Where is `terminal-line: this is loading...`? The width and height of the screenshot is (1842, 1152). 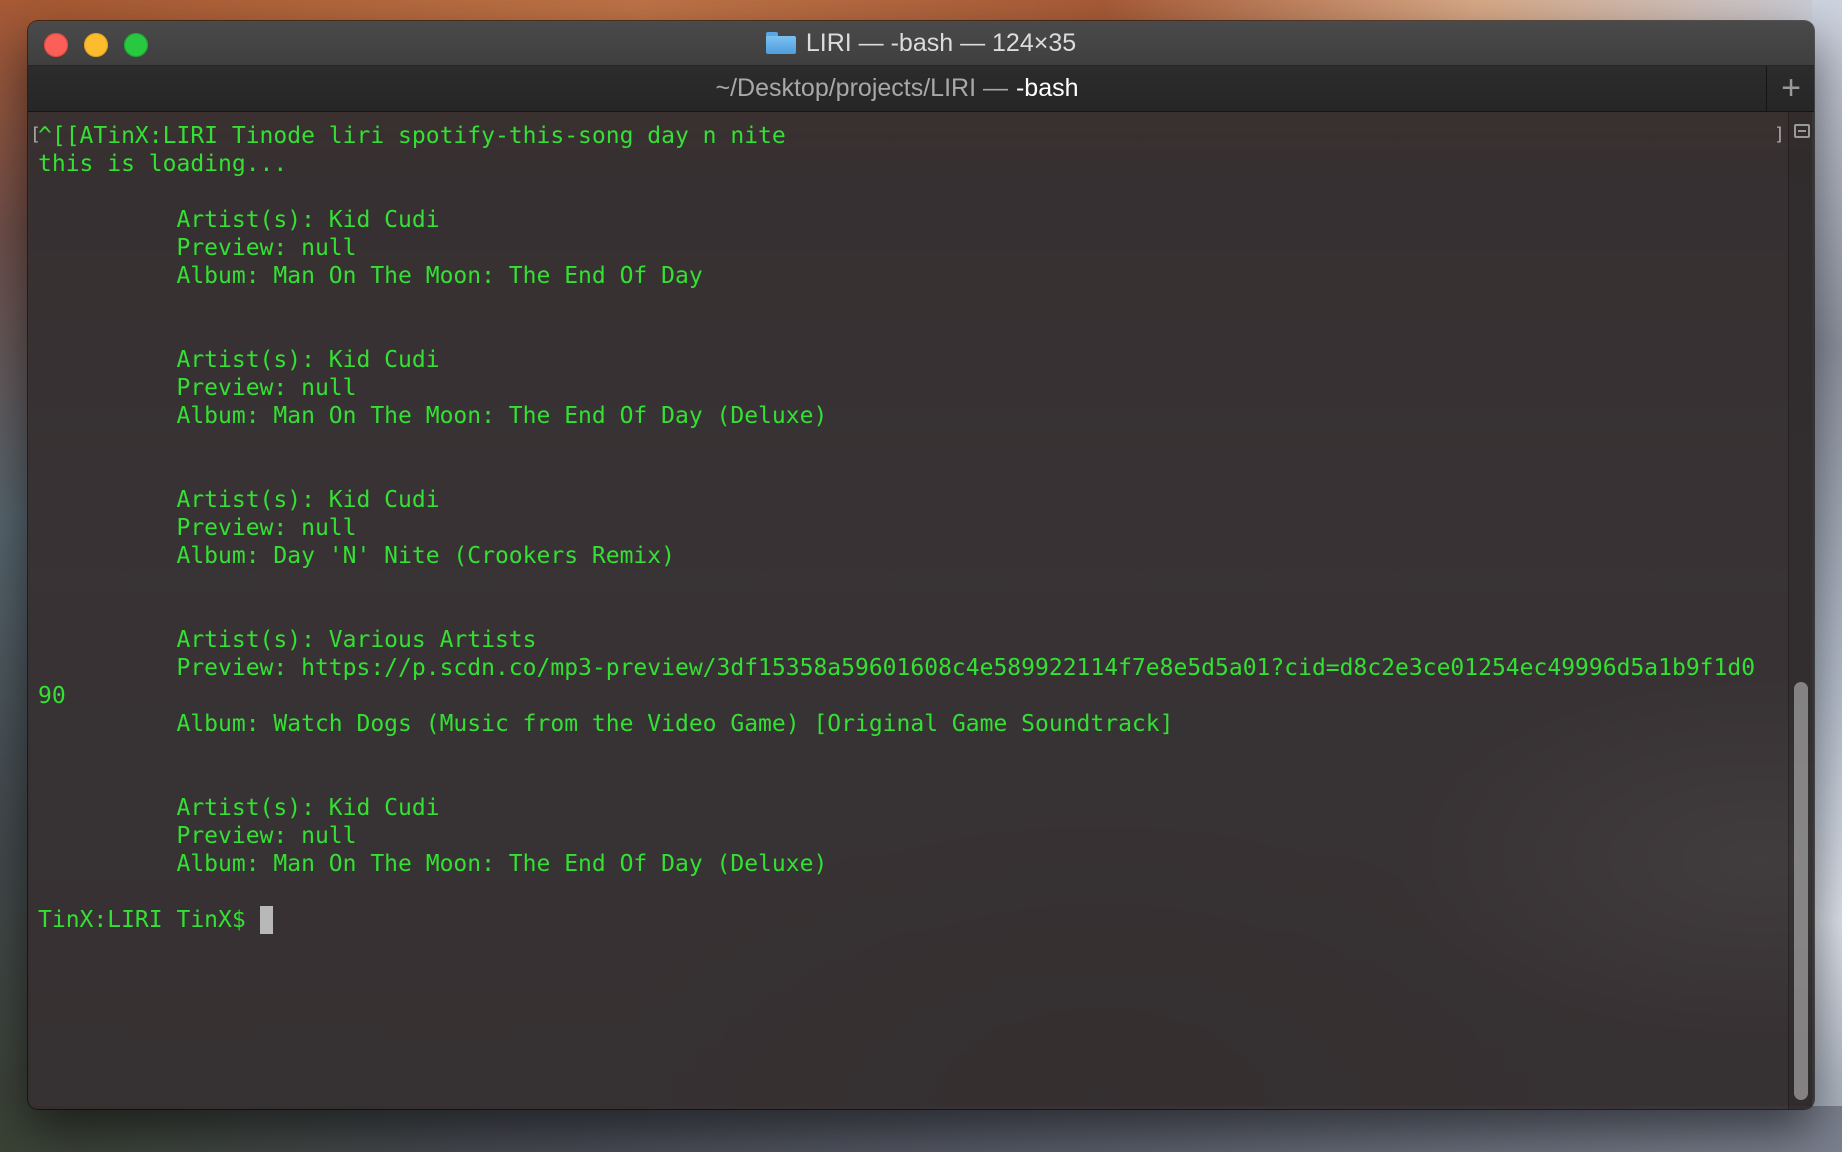
terminal-line: this is loading... is located at coordinates (163, 164).